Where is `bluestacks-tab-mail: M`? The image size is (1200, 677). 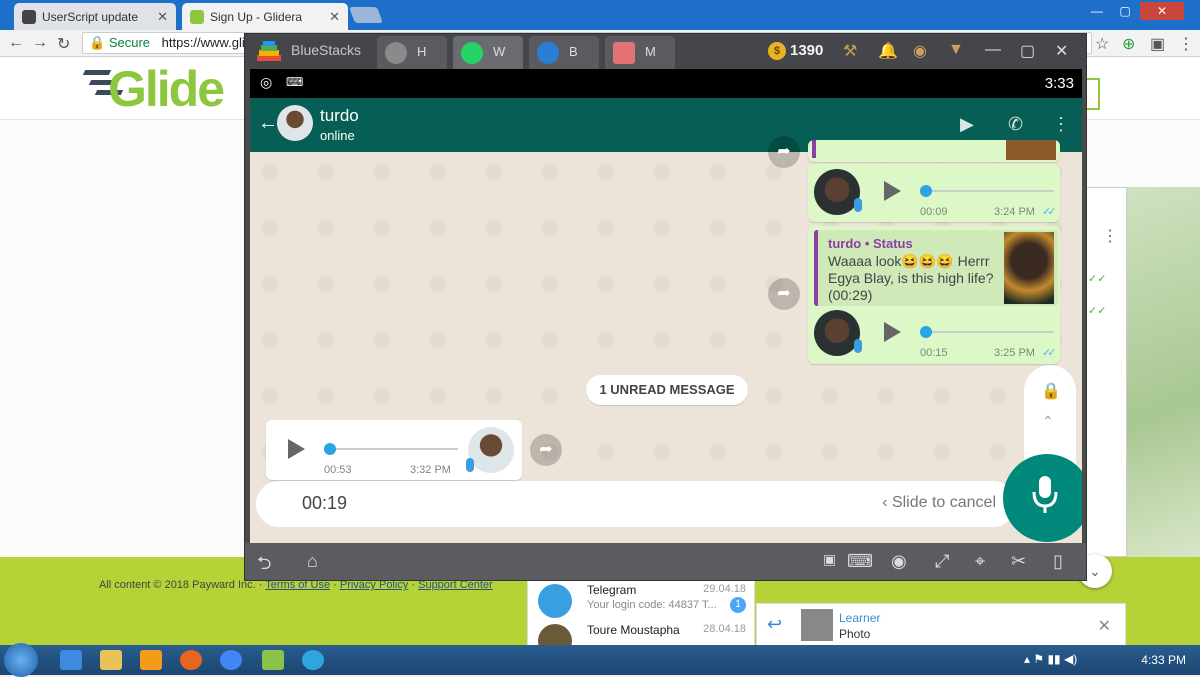
bluestacks-tab-mail: M is located at coordinates (640, 52).